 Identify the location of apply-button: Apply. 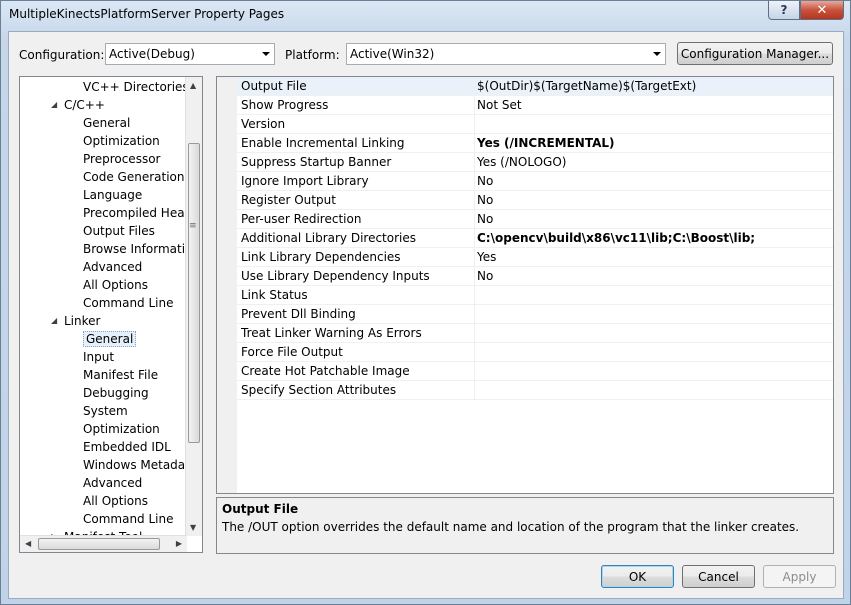
(799, 576).